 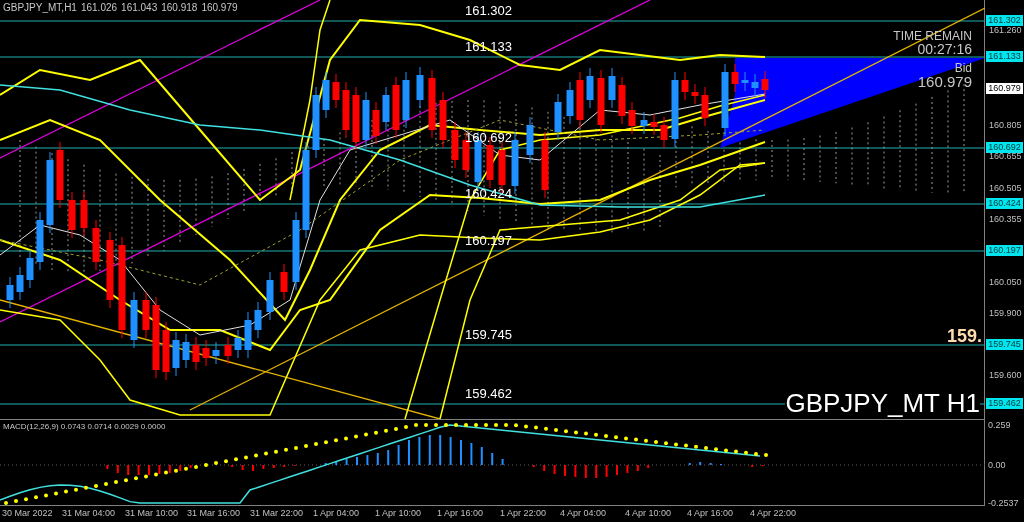 I want to click on time-label: 31 Mar 04:00, so click(x=89, y=513).